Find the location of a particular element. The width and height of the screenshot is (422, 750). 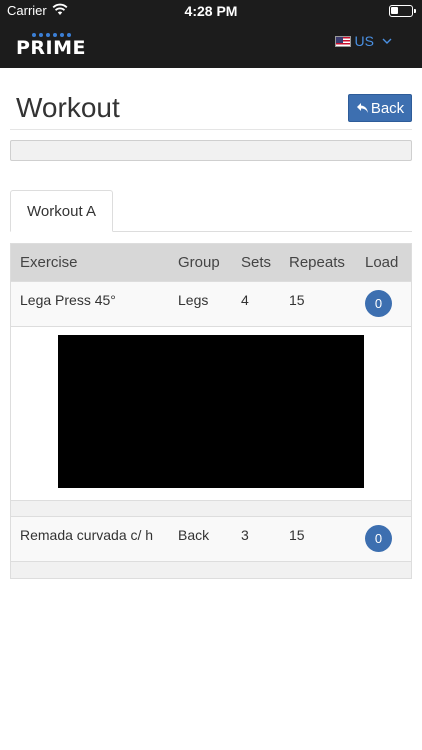

table-header-row: Exercise Group Sets Repeats Load is located at coordinates (211, 263).